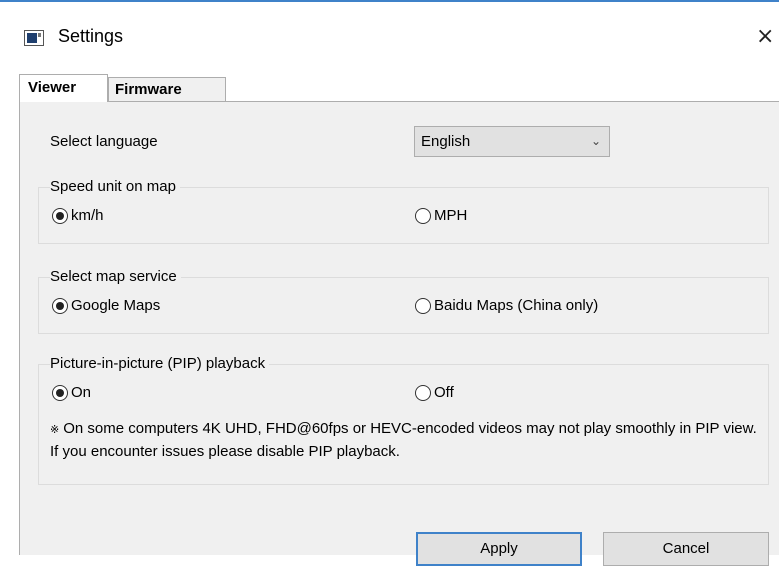 The image size is (779, 566). I want to click on select-language-label: Select language, so click(104, 141).